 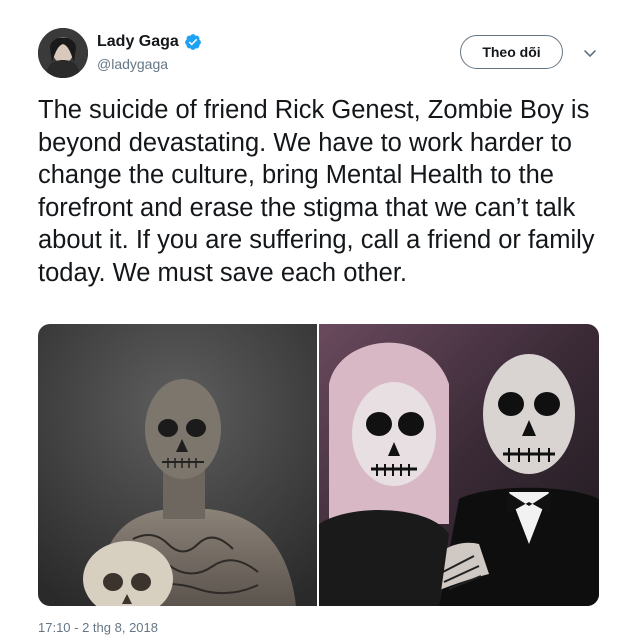 What do you see at coordinates (193, 42) in the screenshot?
I see `verified-badge-icon` at bounding box center [193, 42].